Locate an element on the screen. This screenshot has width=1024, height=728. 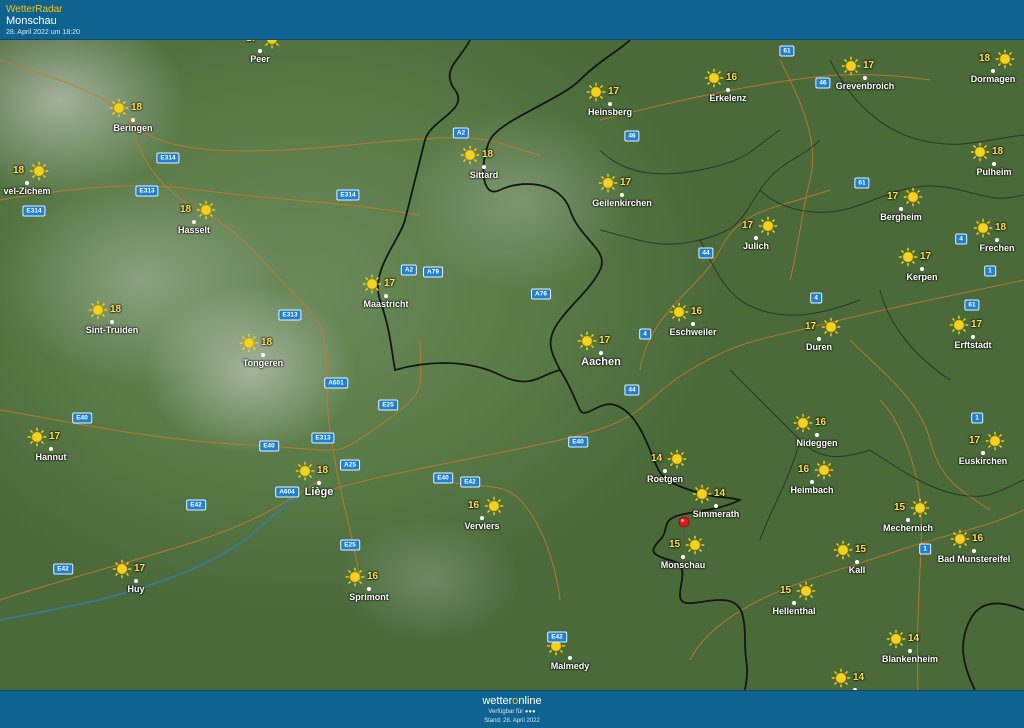
city-label: Aachen is located at coordinates (601, 362).